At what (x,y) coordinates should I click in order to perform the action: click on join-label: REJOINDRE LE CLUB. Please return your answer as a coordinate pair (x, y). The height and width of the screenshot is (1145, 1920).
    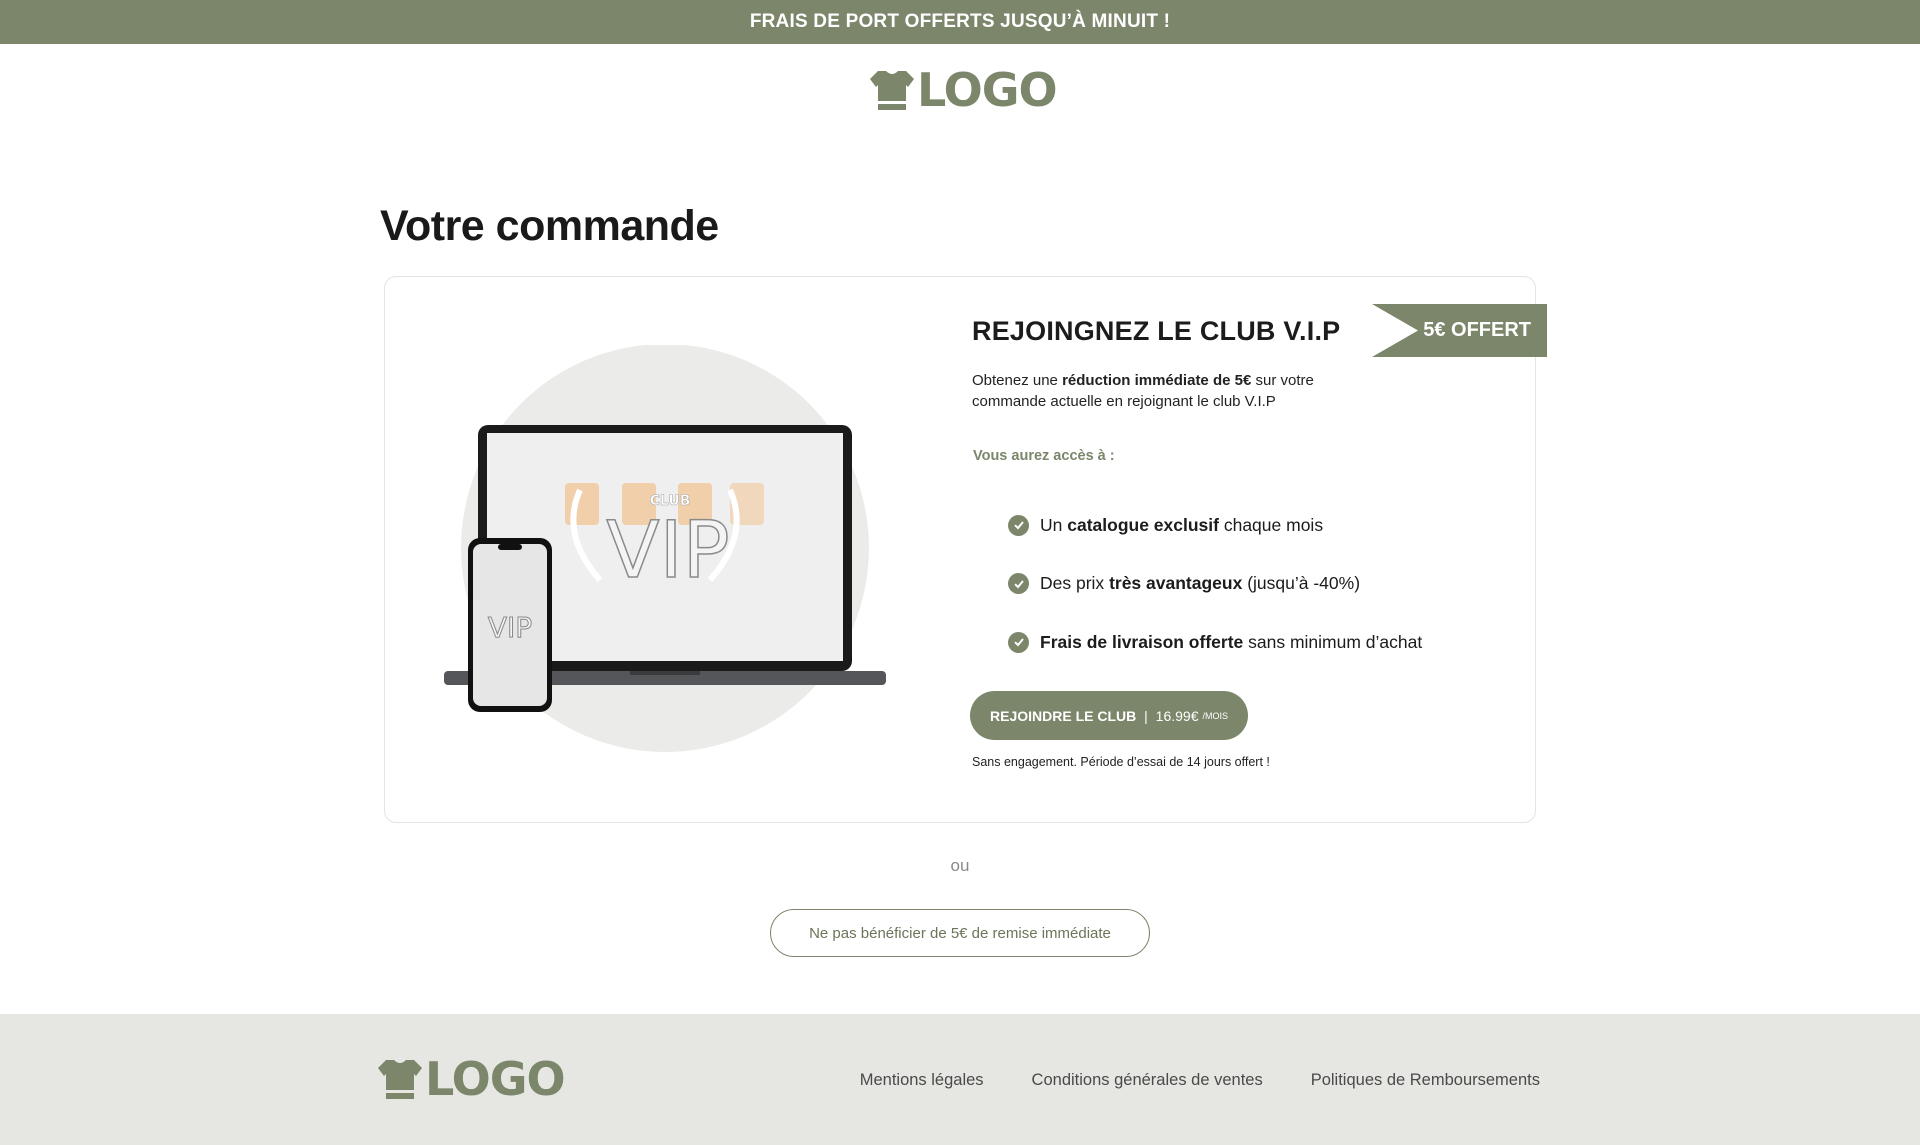
    Looking at the image, I should click on (1063, 715).